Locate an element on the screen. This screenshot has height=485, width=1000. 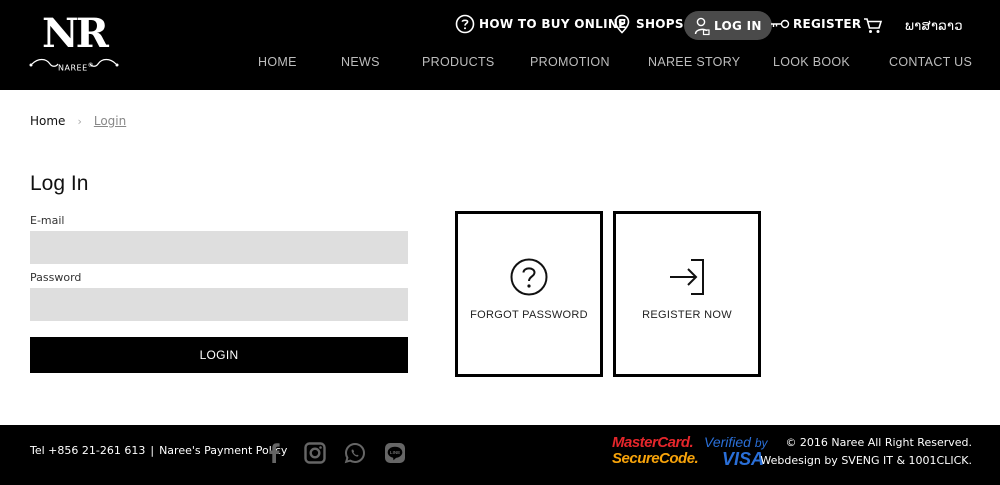
login-link: LOG IN is located at coordinates (728, 25).